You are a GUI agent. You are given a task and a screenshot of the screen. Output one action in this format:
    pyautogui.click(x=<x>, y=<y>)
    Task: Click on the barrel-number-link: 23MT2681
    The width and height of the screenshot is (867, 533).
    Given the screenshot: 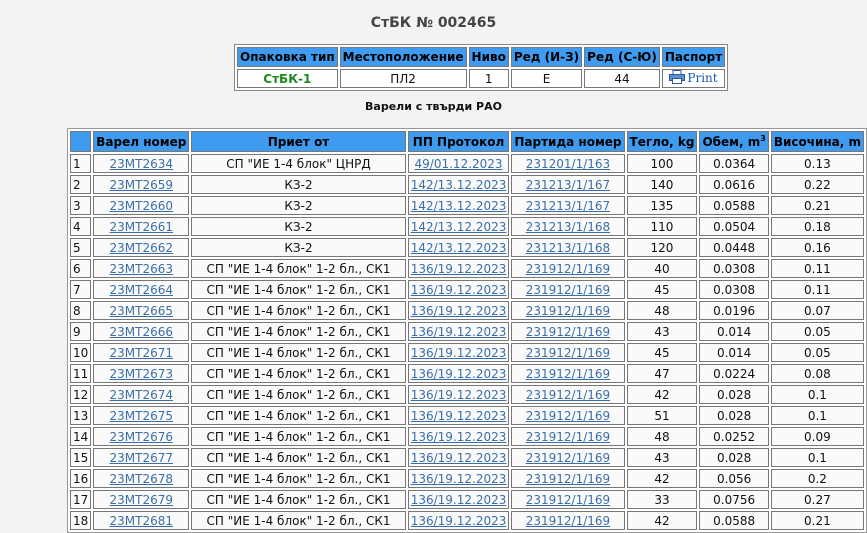 What is the action you would take?
    pyautogui.click(x=142, y=521)
    